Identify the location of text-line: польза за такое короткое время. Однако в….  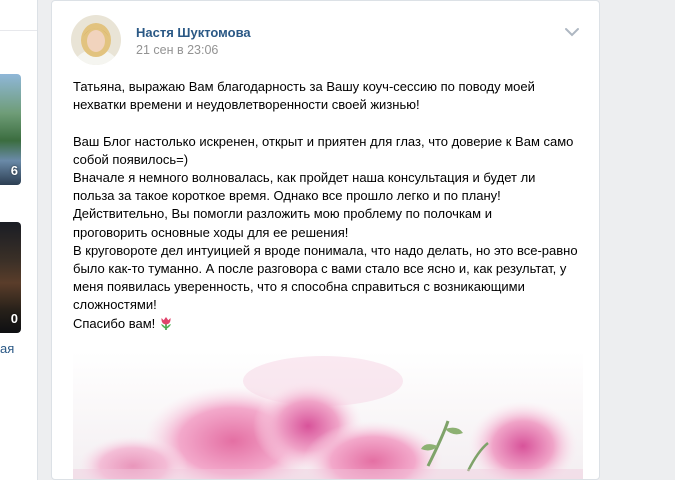
(287, 196).